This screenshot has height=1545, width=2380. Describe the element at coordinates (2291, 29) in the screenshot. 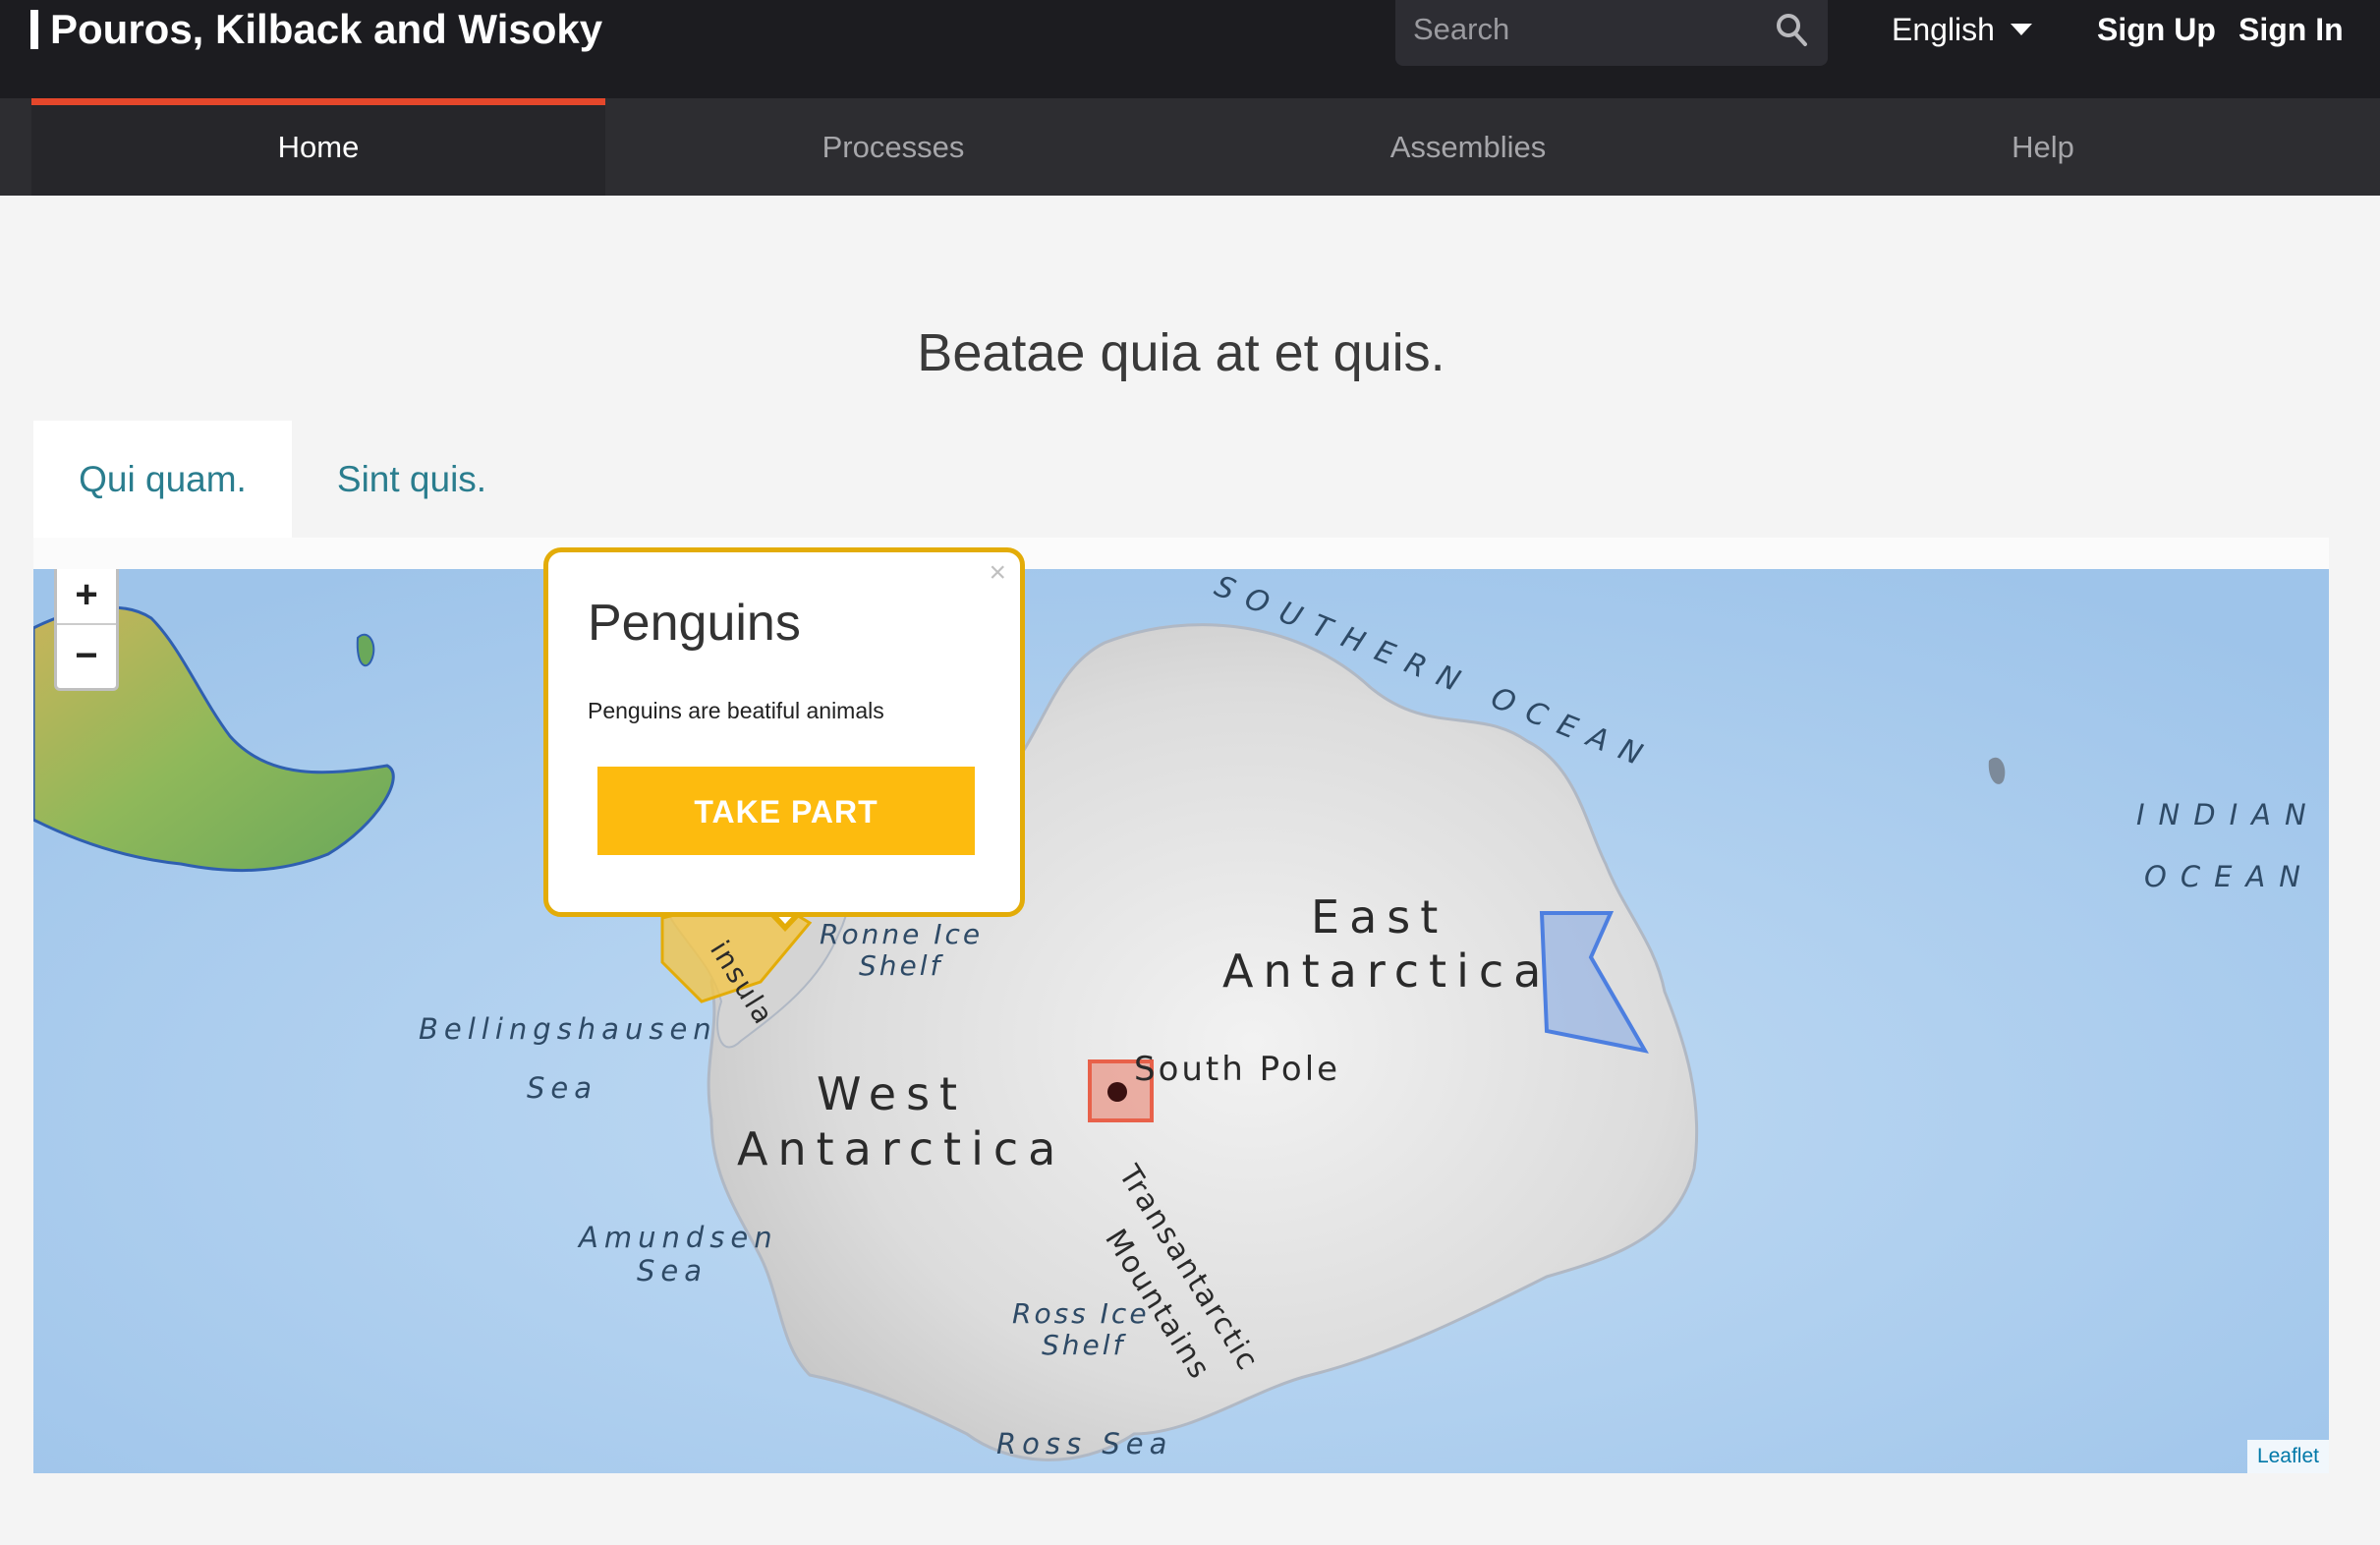

I see `sign-in-link: Sign In` at that location.